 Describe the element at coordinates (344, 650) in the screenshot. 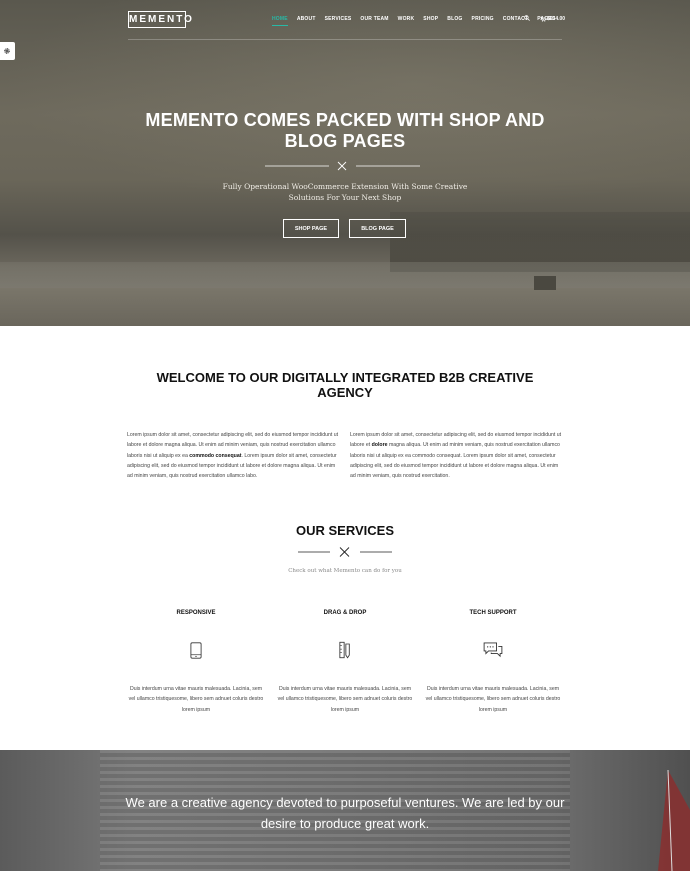

I see `pencil-ruler-icon` at that location.